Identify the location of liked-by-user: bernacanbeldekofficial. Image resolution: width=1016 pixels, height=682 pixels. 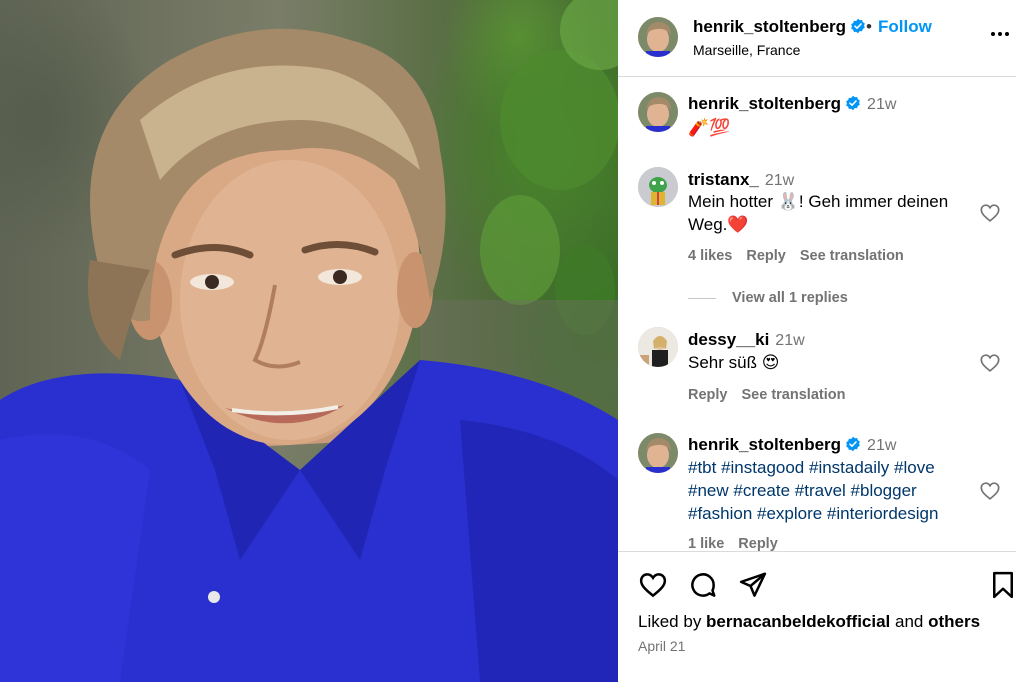
(798, 621).